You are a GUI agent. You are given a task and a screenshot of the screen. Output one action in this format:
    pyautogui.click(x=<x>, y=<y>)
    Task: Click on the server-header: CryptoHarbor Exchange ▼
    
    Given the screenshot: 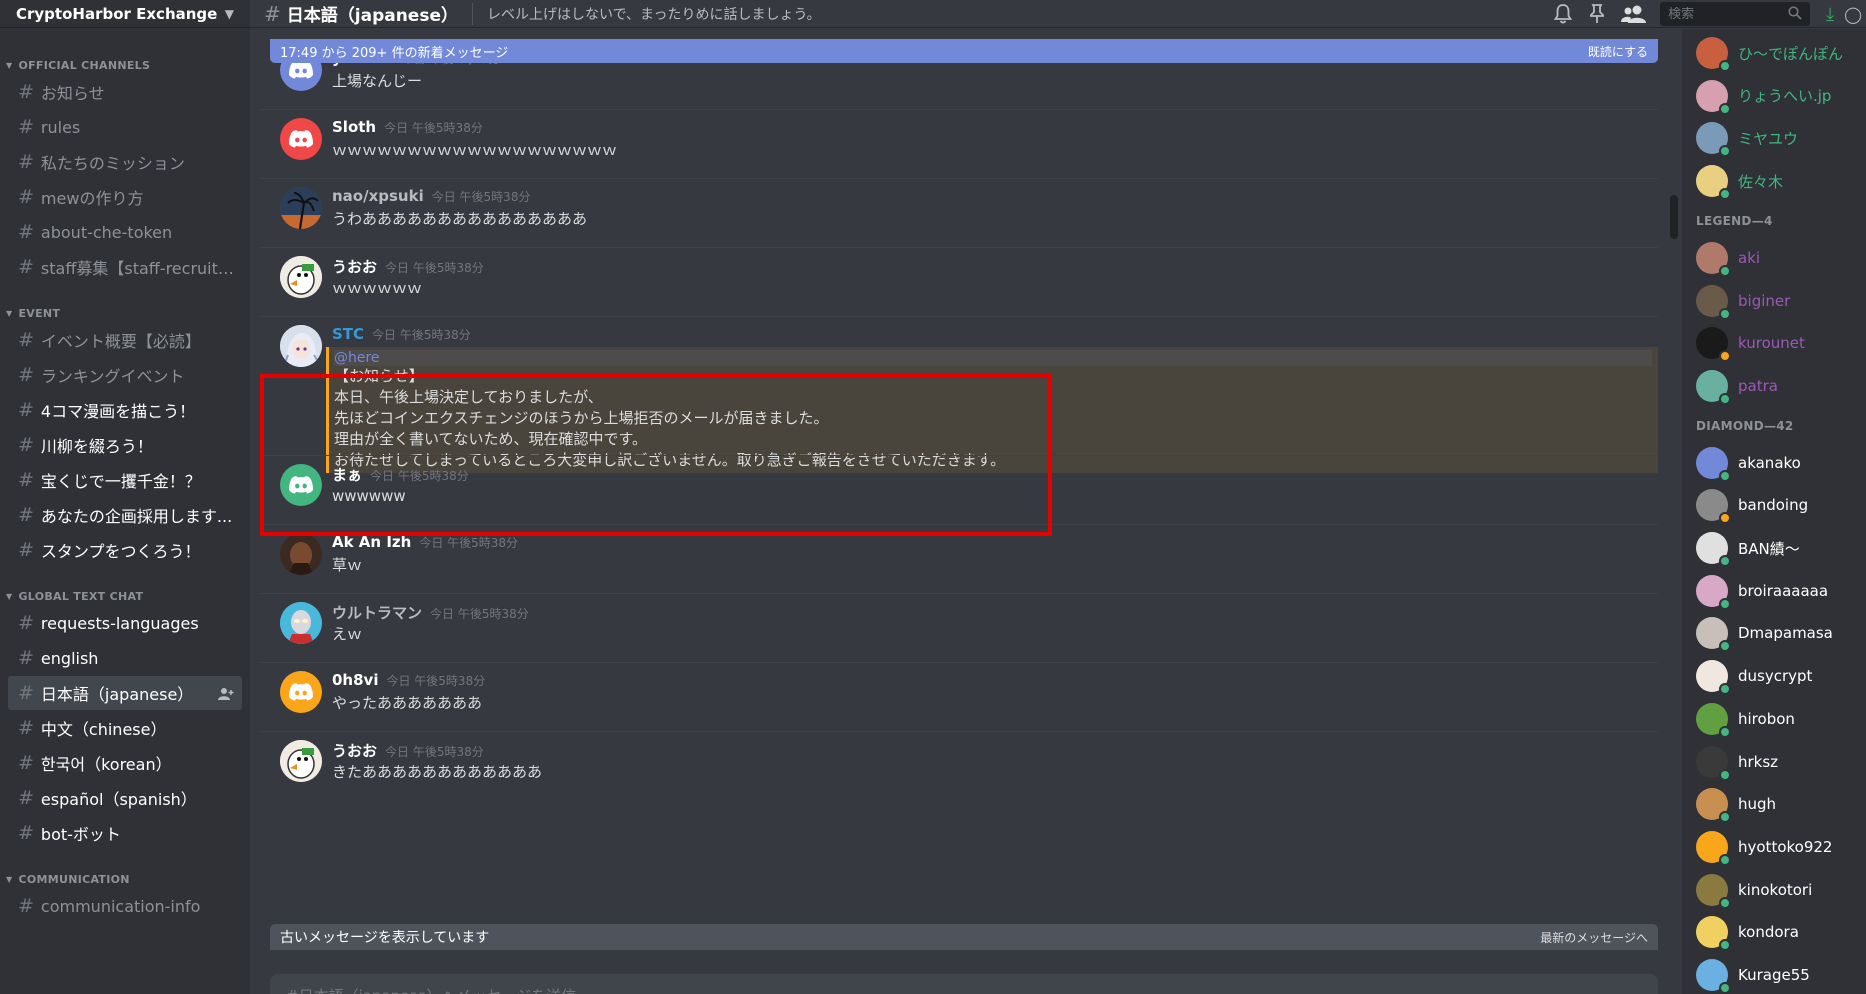 What is the action you would take?
    pyautogui.click(x=125, y=14)
    